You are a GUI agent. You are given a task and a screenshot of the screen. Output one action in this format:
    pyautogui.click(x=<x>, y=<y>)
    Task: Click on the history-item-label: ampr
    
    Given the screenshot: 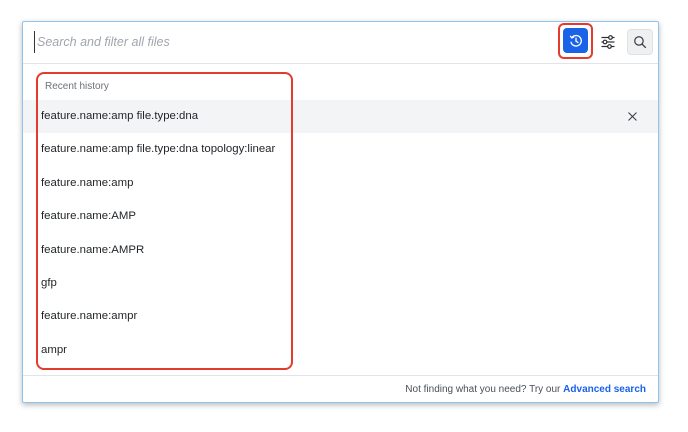 What is the action you would take?
    pyautogui.click(x=54, y=349)
    